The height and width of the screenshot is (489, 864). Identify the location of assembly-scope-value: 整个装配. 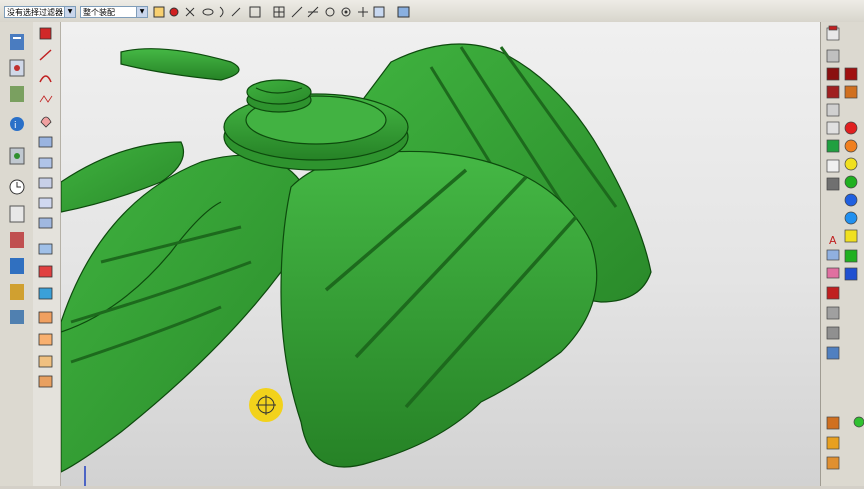
(99, 12).